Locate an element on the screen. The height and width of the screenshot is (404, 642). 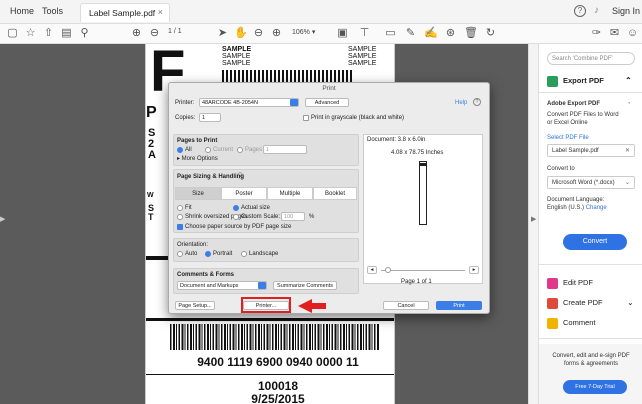
cancel-button: Cancel is located at coordinates (406, 305).